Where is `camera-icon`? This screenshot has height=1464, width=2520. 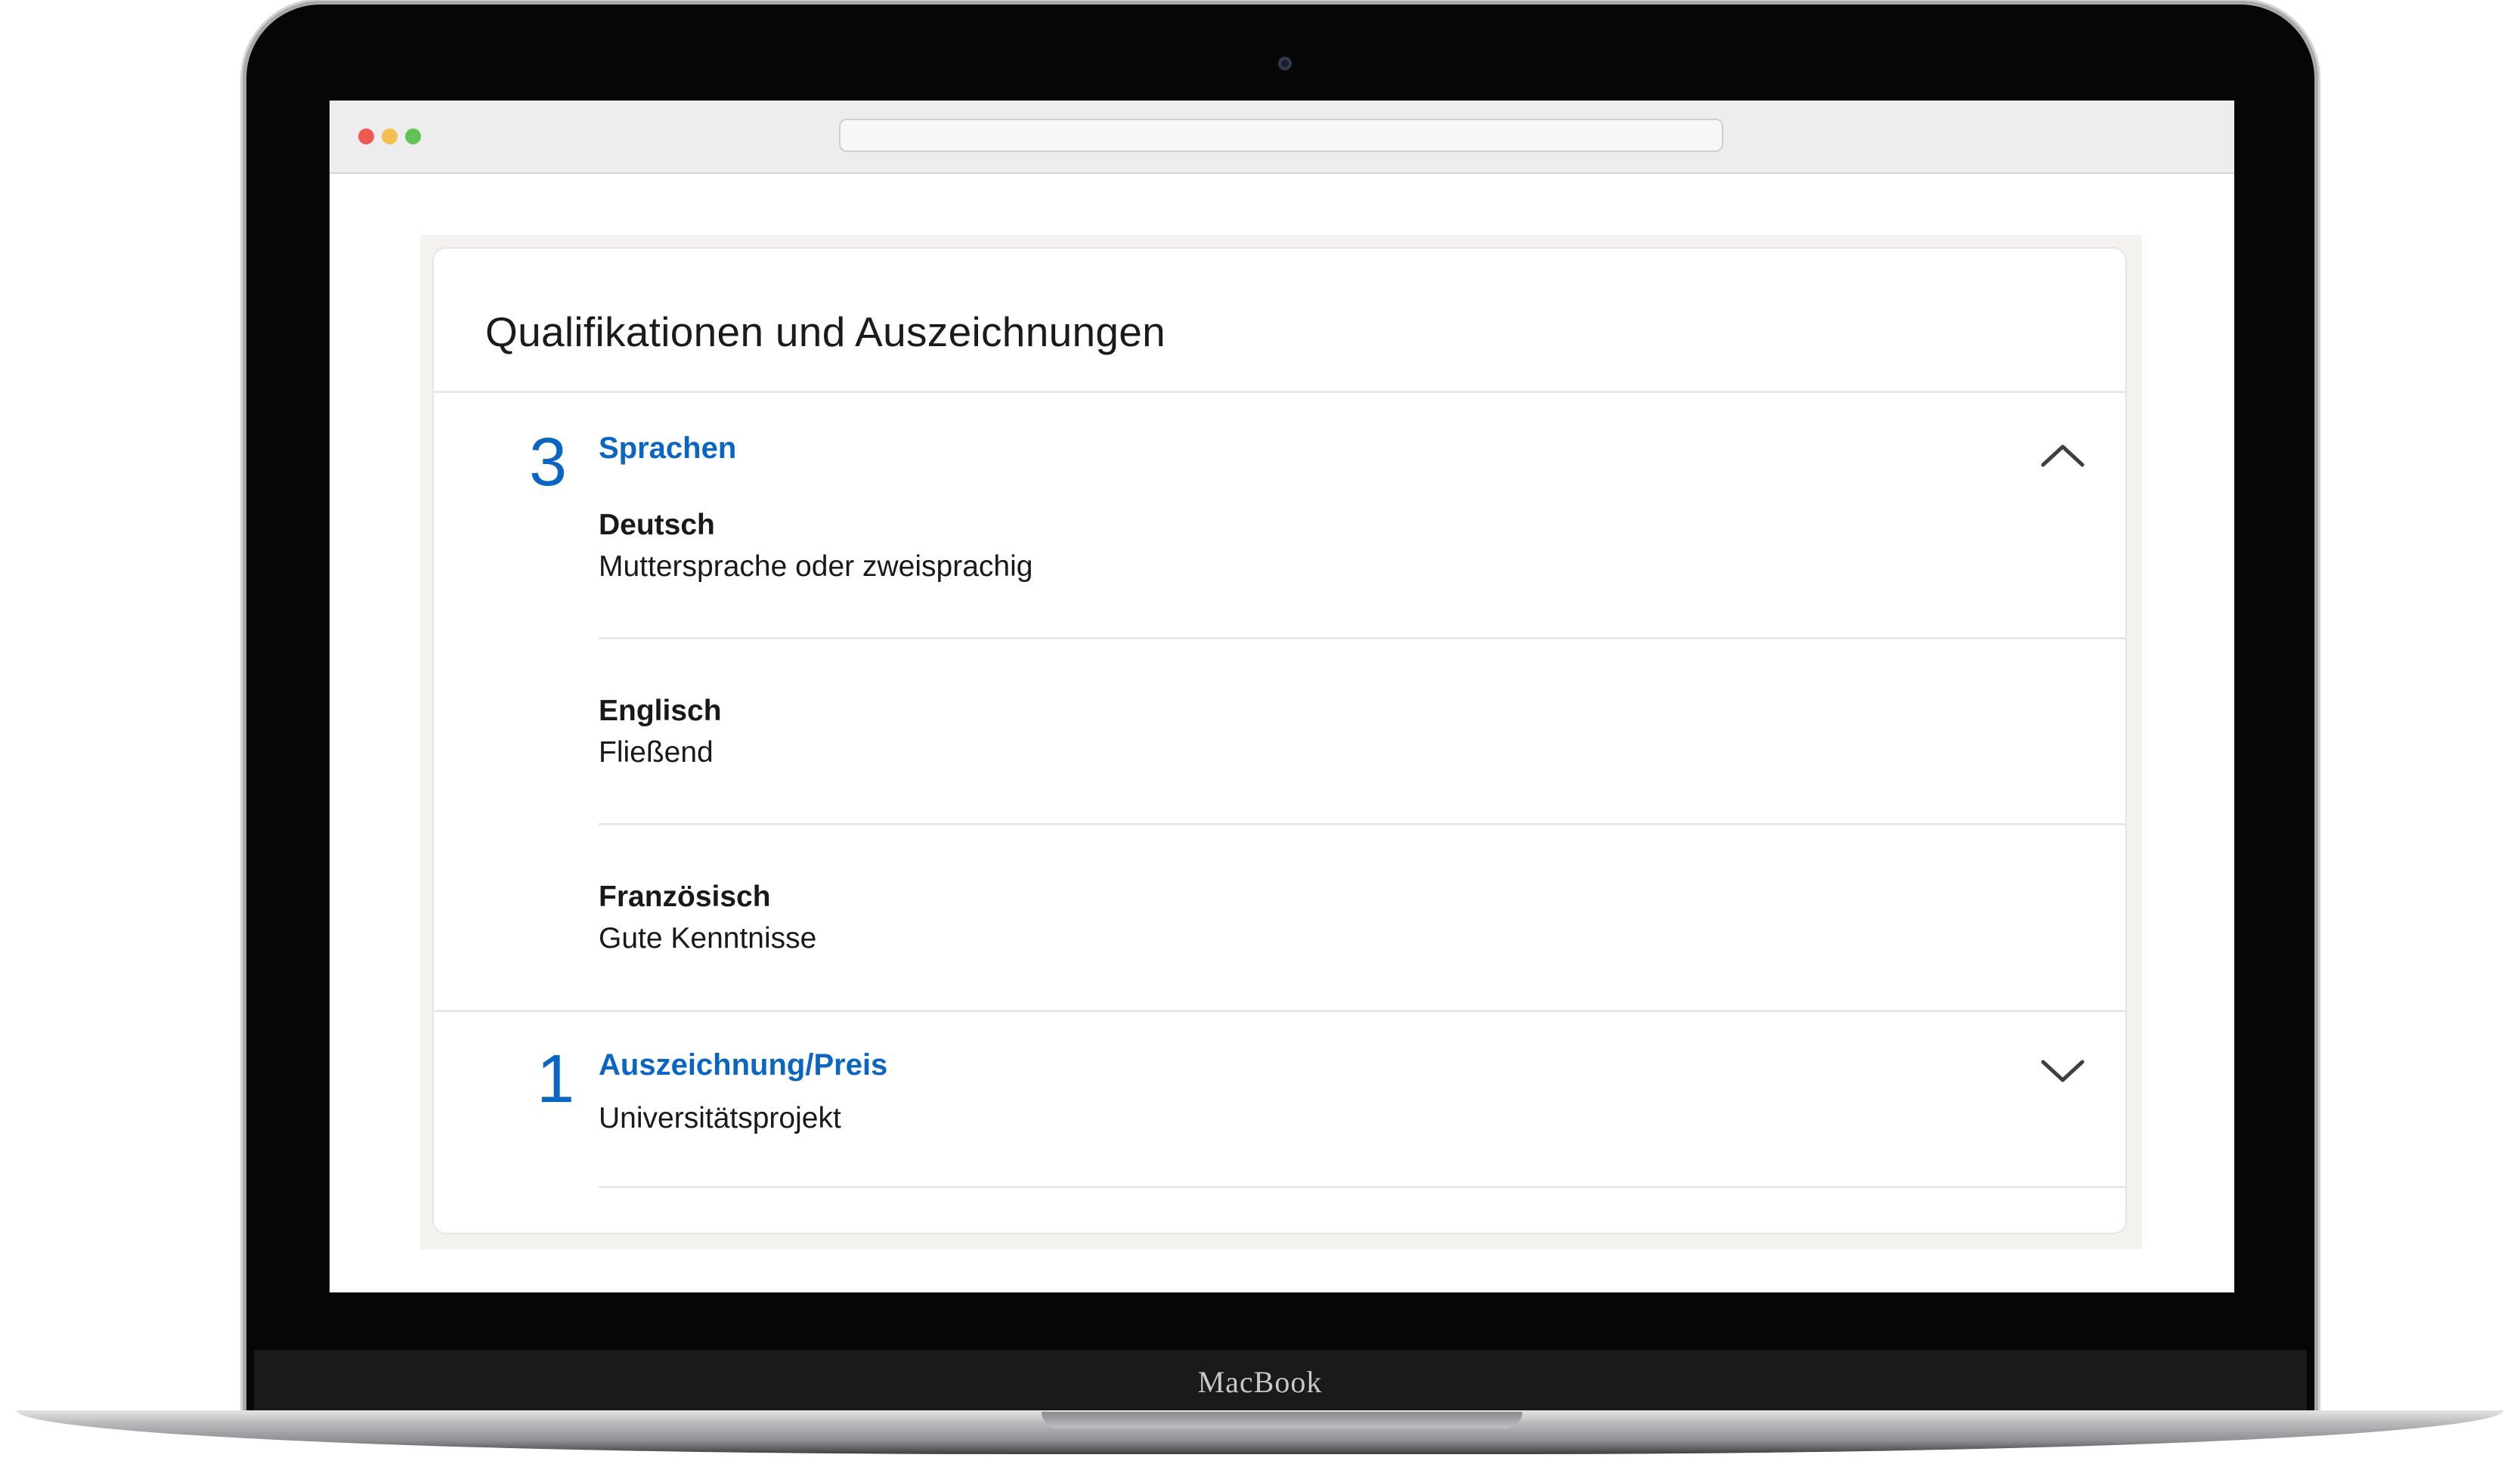 camera-icon is located at coordinates (1285, 63).